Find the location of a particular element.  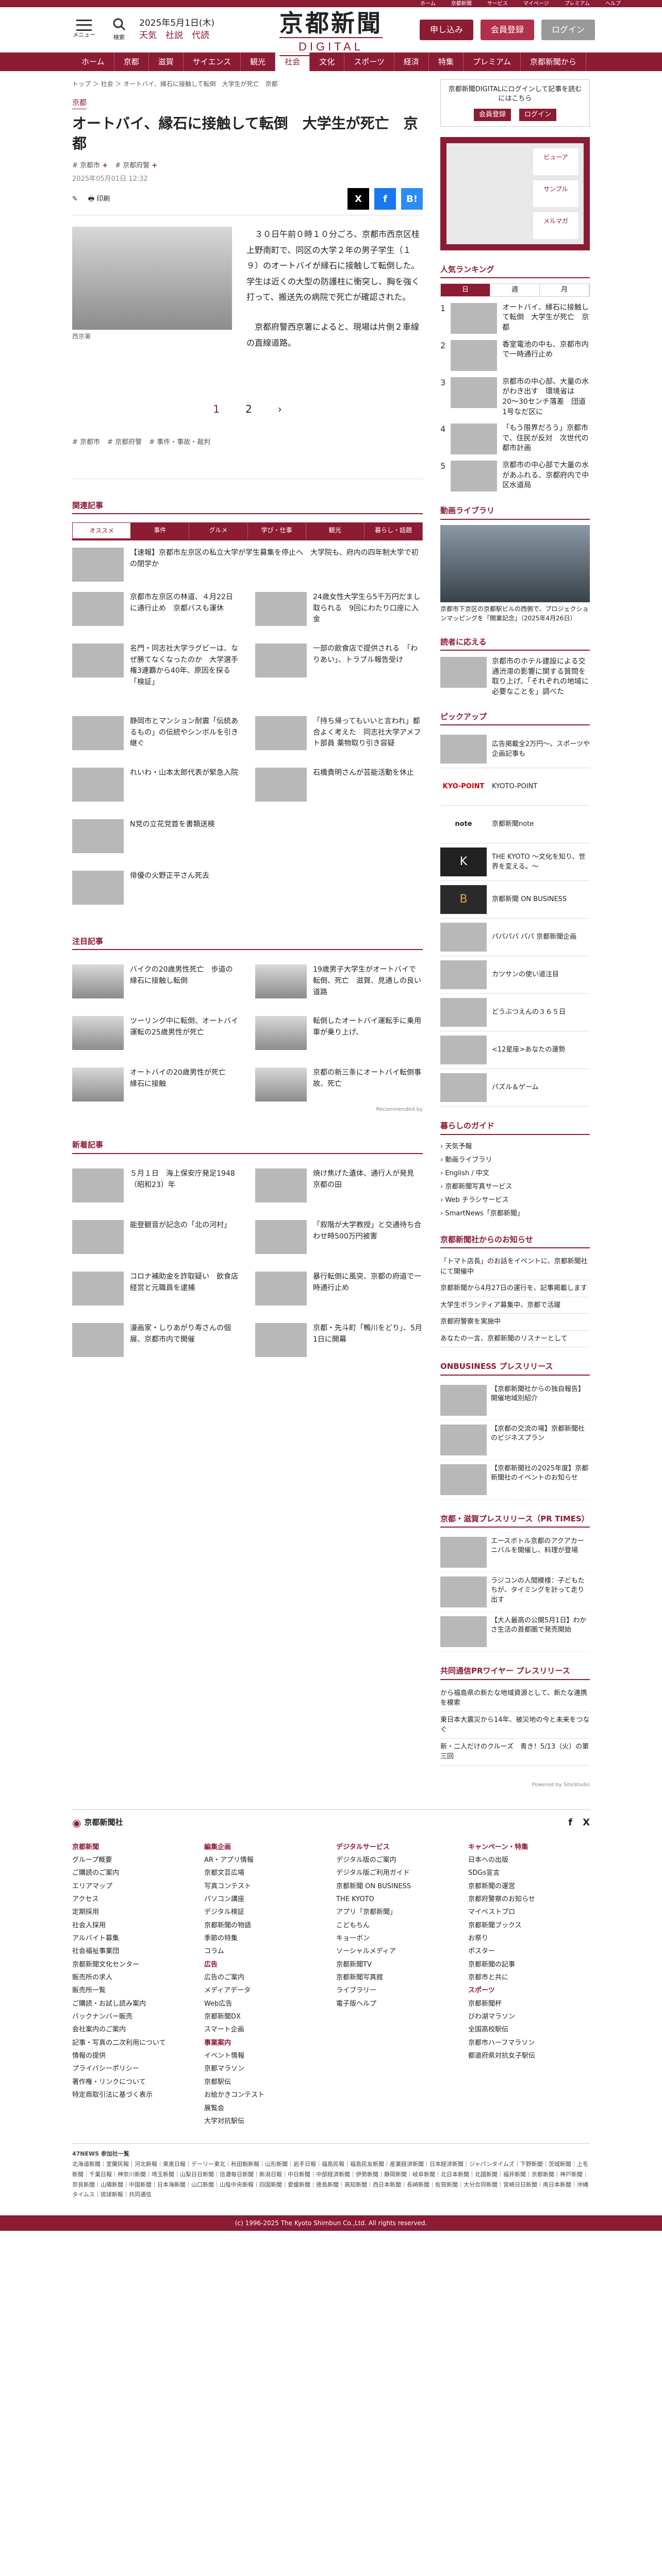

list-item: 石橋貴明さんが芸能活動を休止 is located at coordinates (339, 785).